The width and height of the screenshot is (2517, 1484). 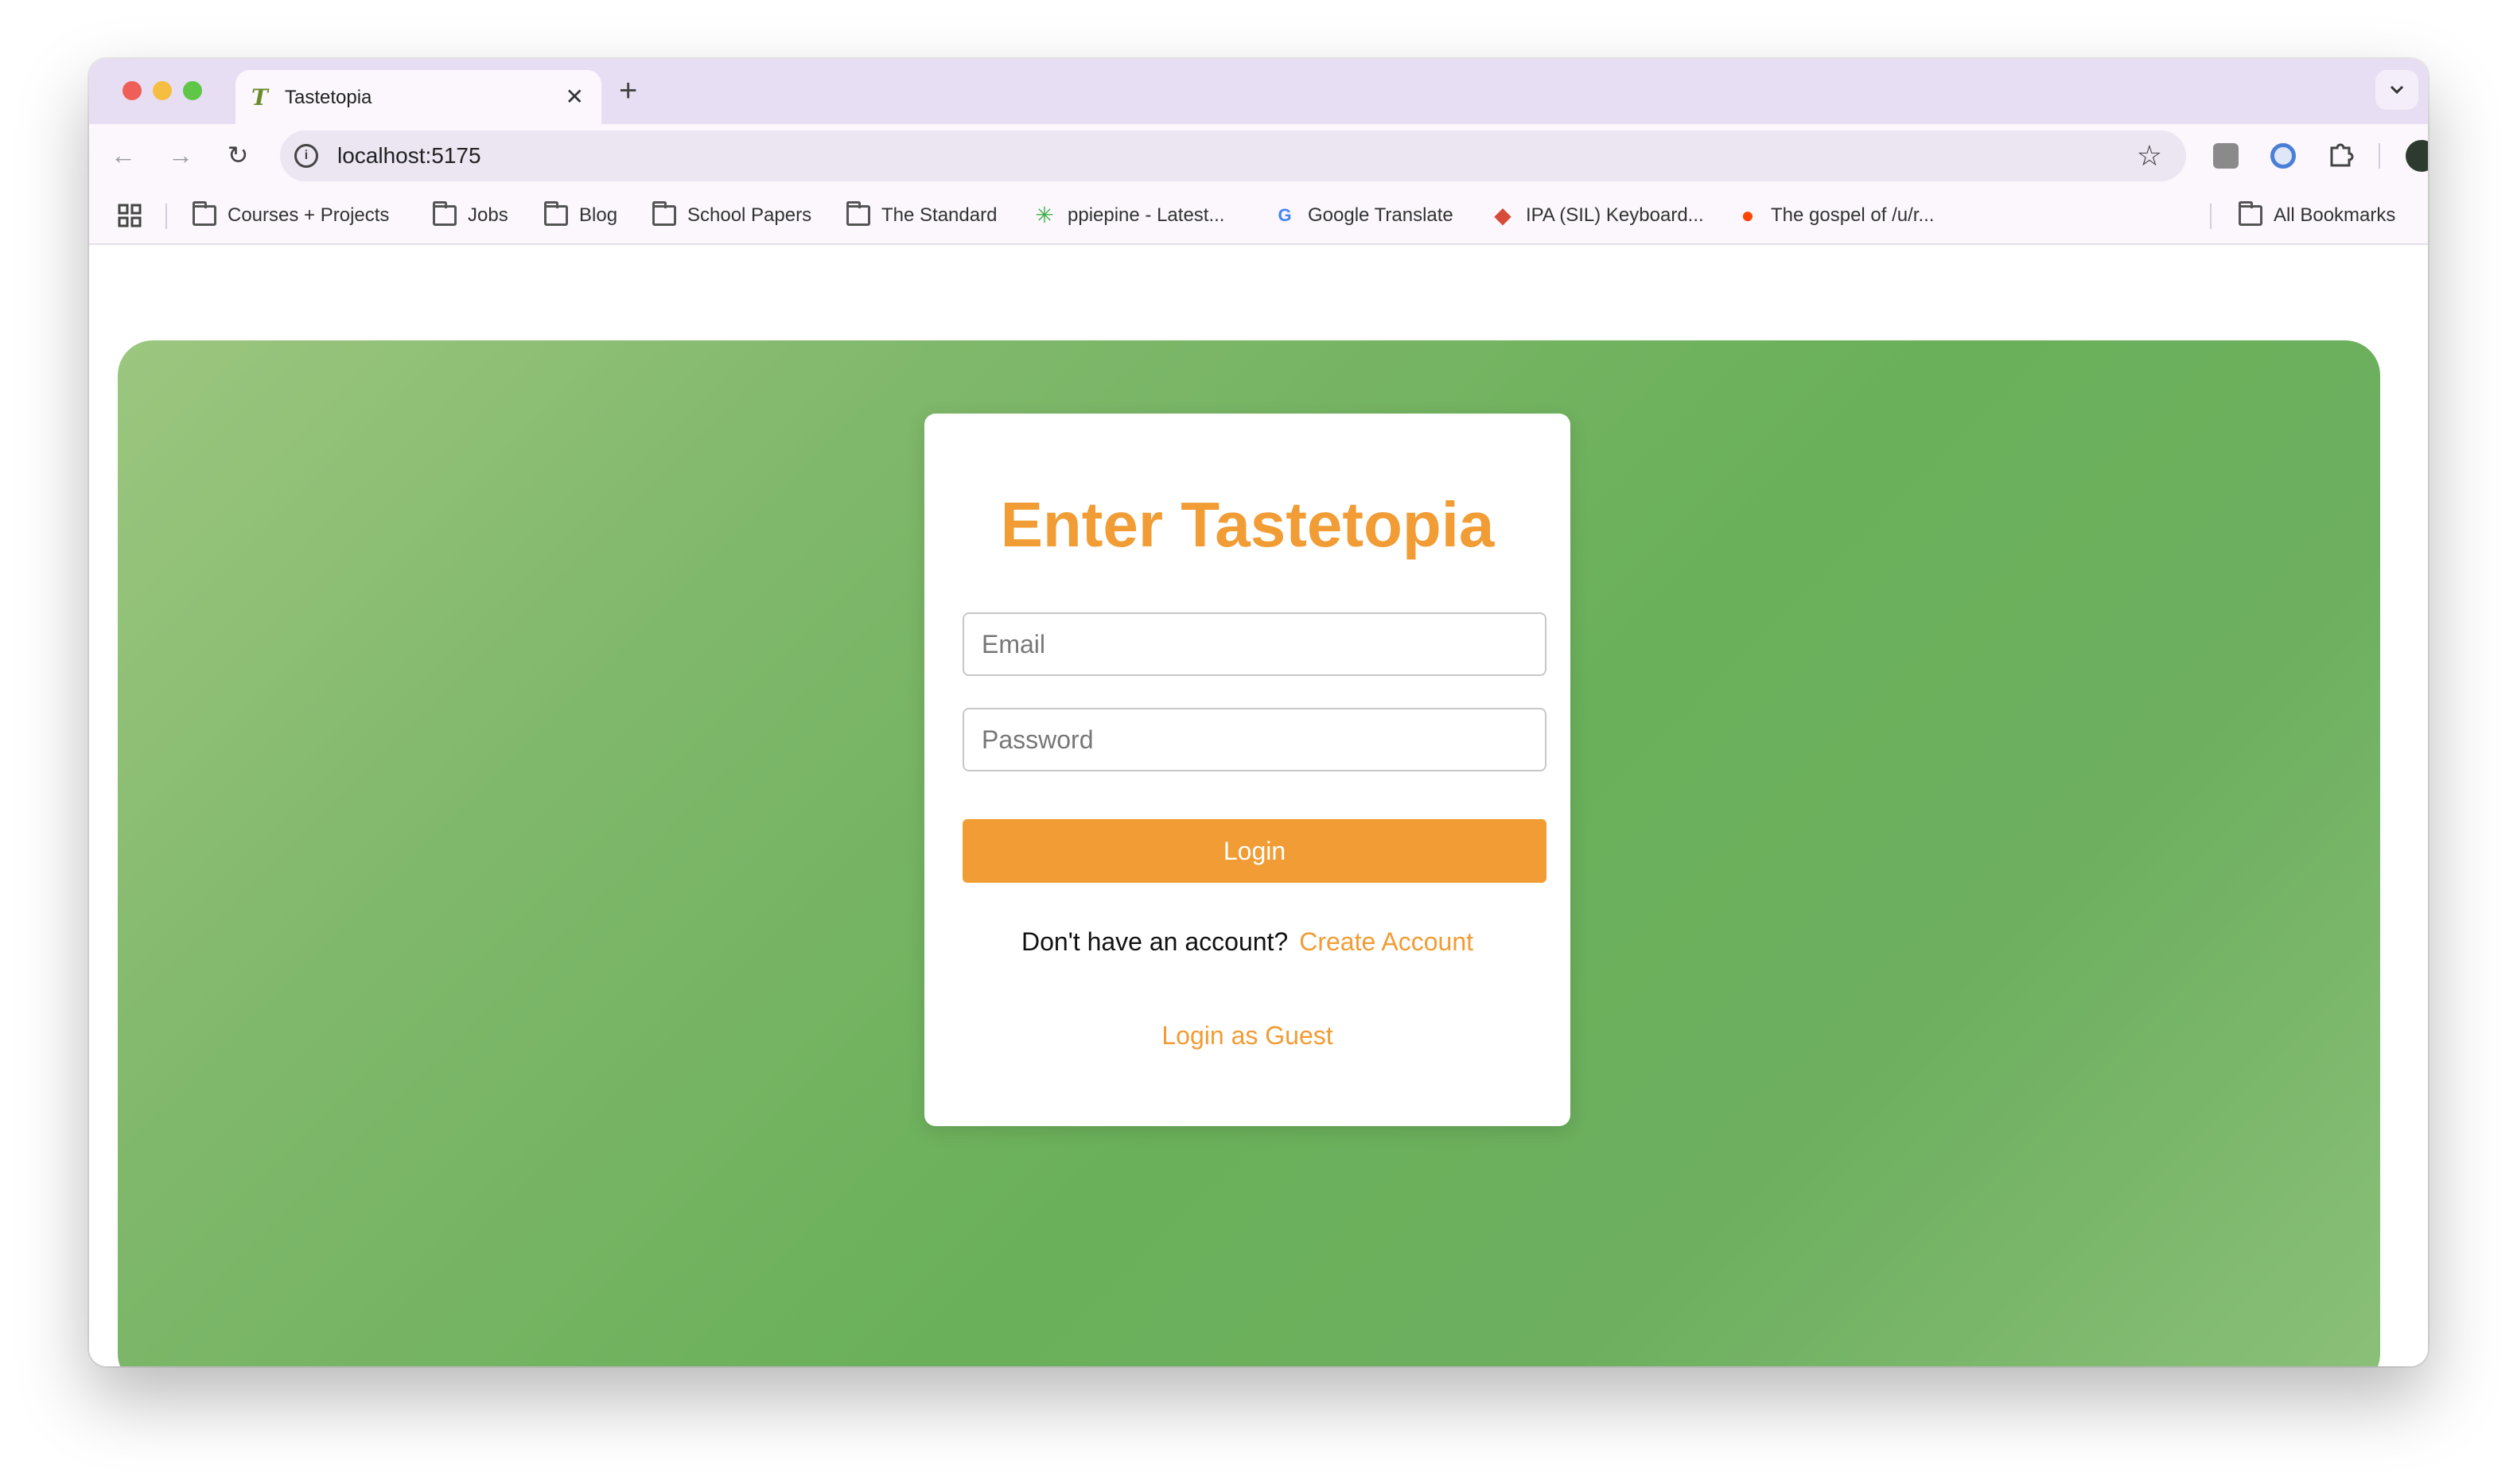 I want to click on extension-notes-icon, so click(x=2226, y=156).